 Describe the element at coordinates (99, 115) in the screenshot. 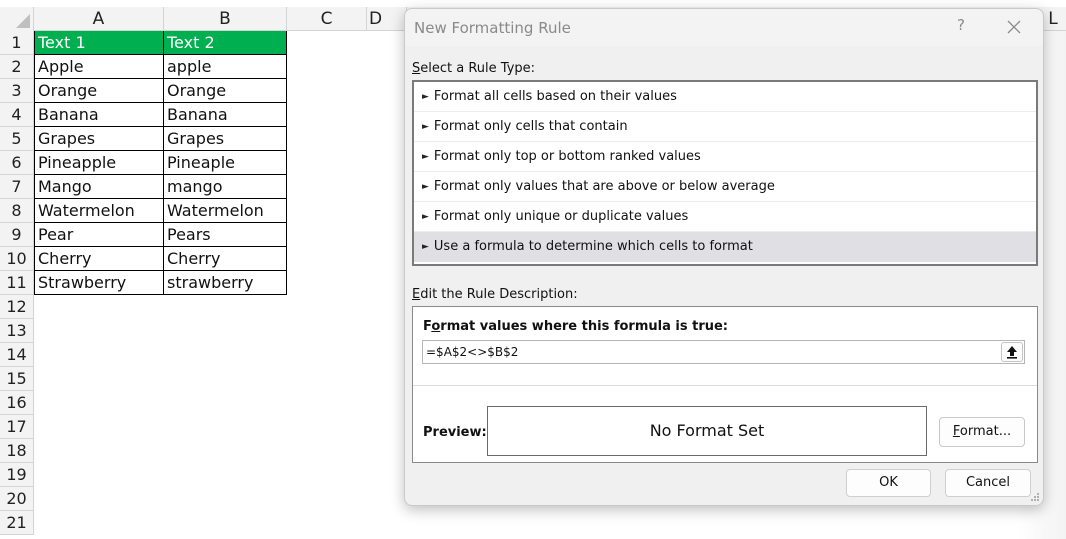

I see `cell-A4: Banana` at that location.